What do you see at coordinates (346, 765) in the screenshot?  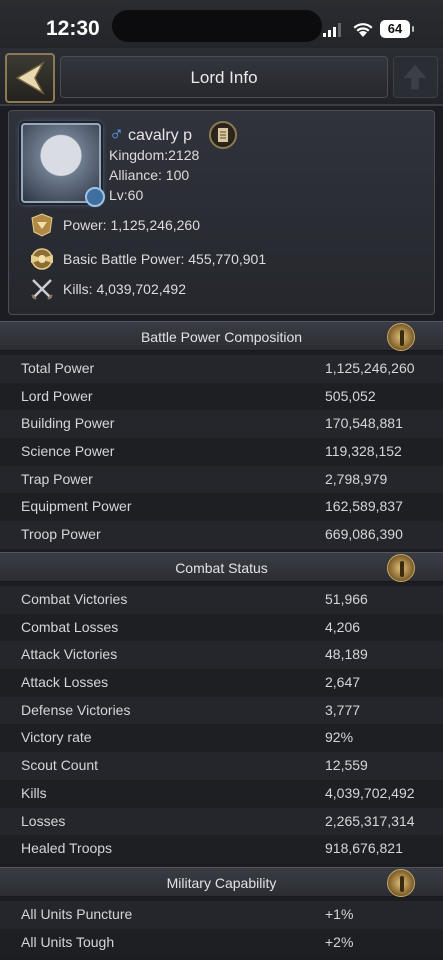 I see `row-value: 12,559` at bounding box center [346, 765].